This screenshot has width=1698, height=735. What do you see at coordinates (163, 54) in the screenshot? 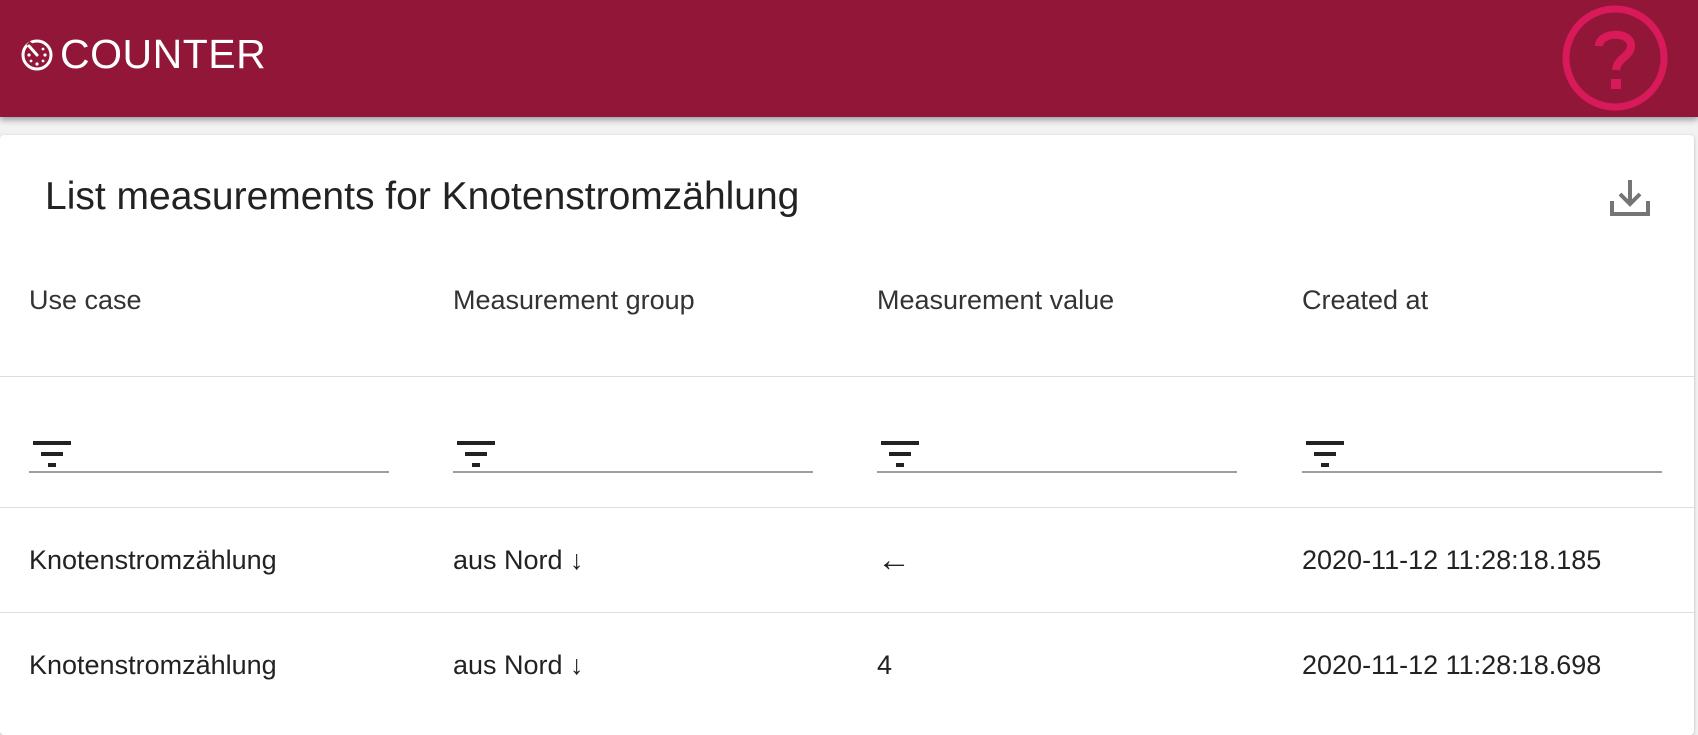
I see `app-title: COUNTER` at bounding box center [163, 54].